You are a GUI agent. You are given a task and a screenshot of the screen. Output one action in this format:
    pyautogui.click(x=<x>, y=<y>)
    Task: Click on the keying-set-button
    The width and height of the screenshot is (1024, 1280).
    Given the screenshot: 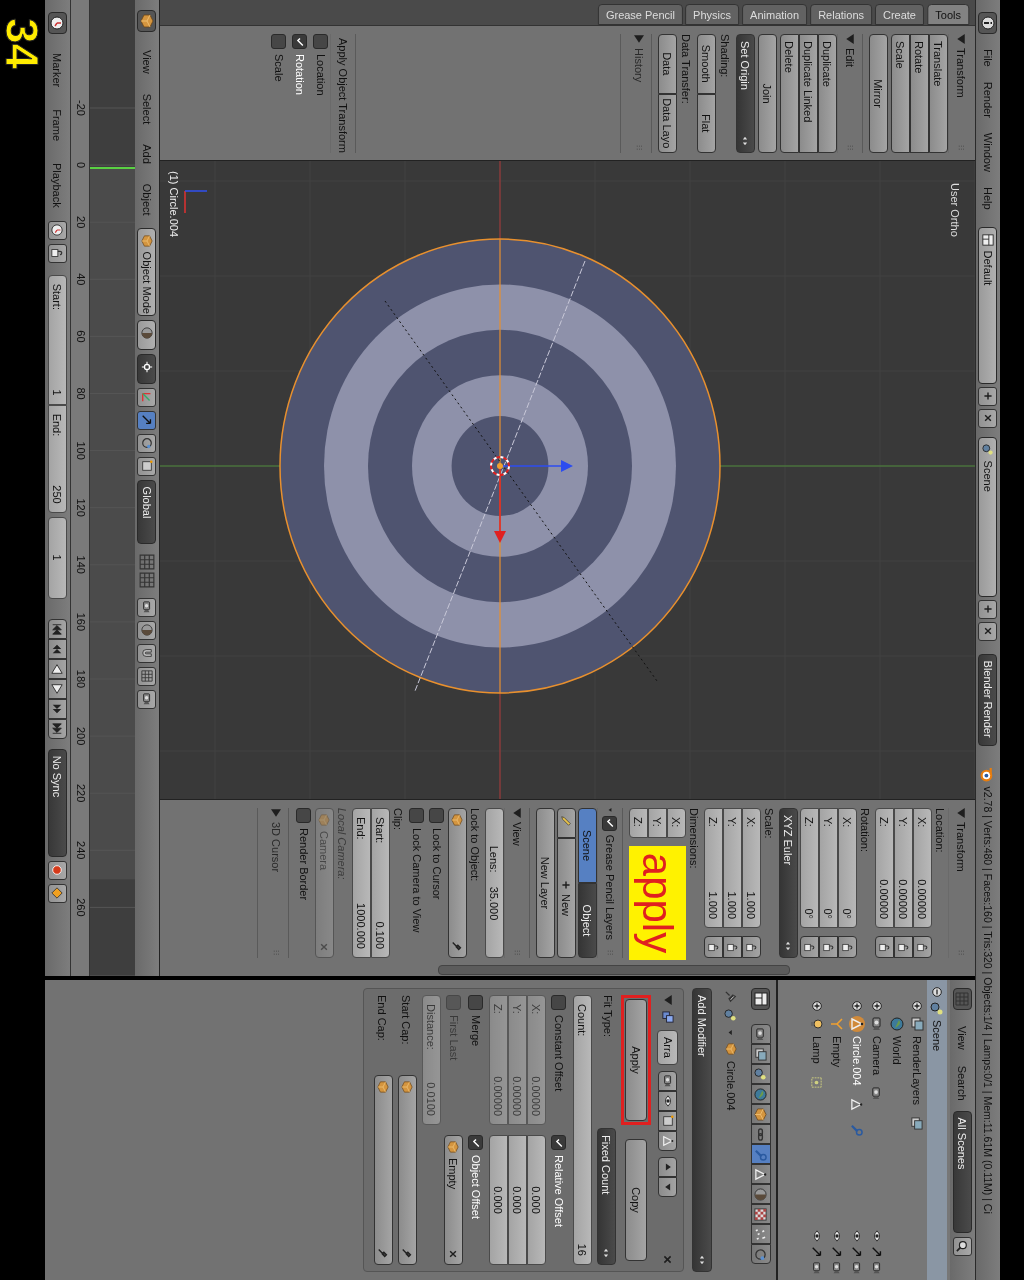 What is the action you would take?
    pyautogui.click(x=57, y=230)
    